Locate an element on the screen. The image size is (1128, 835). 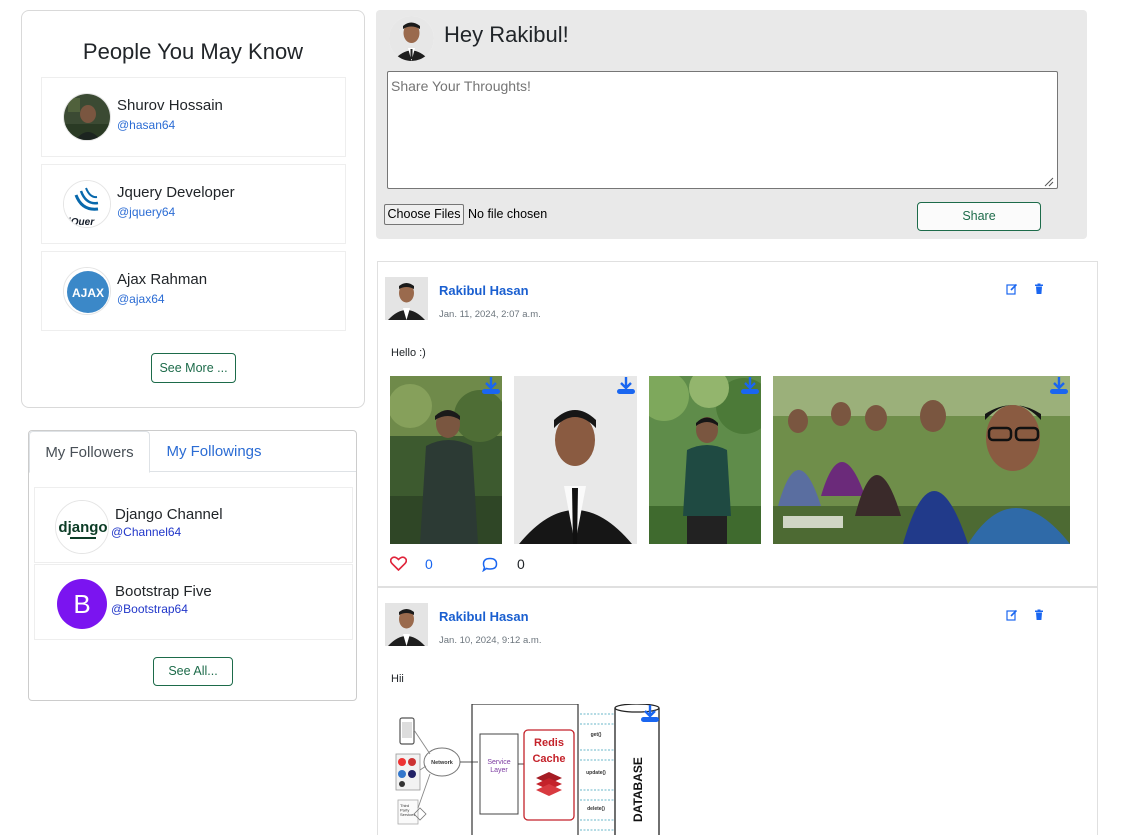
svg-text: AJAX is located at coordinates (88, 293).